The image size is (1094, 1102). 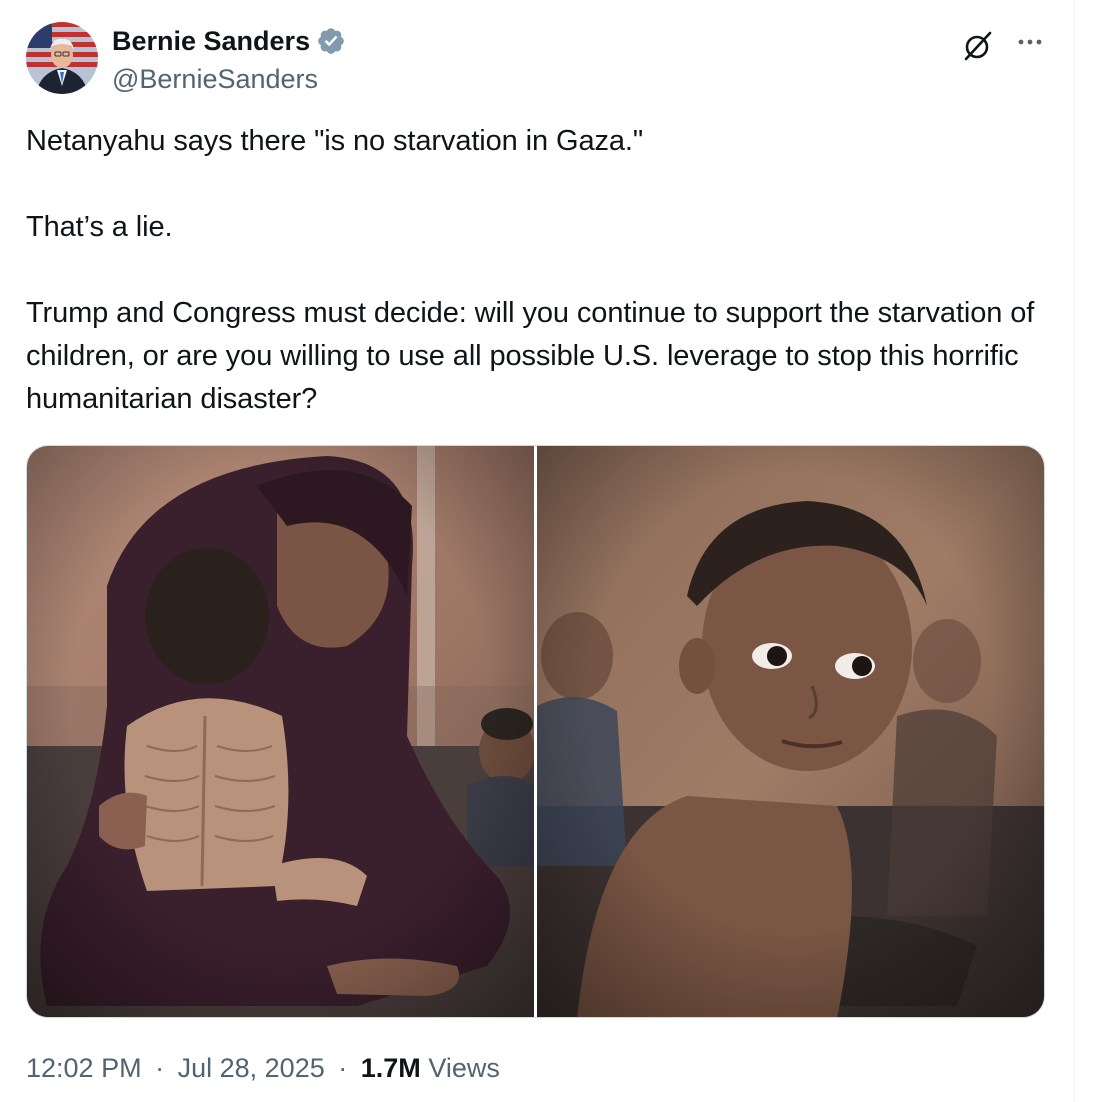 I want to click on tweet-date: Jul 28, 2025, so click(x=251, y=1068).